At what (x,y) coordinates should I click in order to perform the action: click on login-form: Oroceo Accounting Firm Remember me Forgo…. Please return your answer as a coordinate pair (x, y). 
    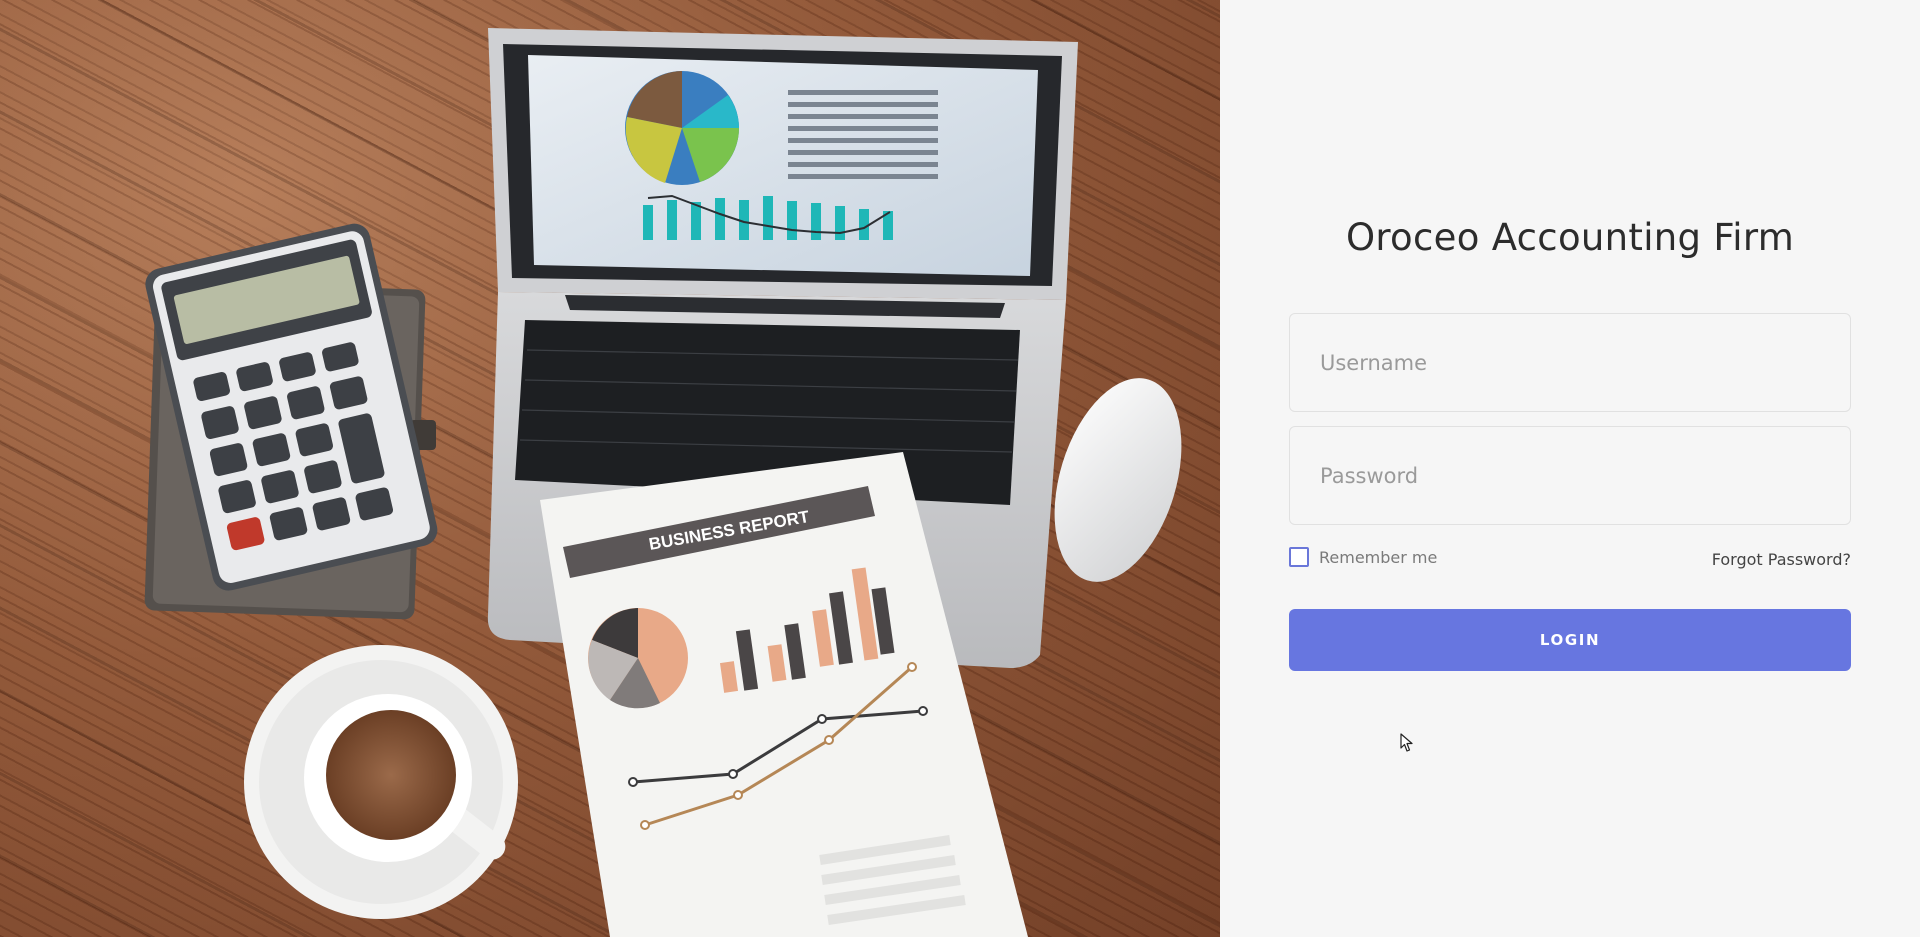
    Looking at the image, I should click on (1570, 439).